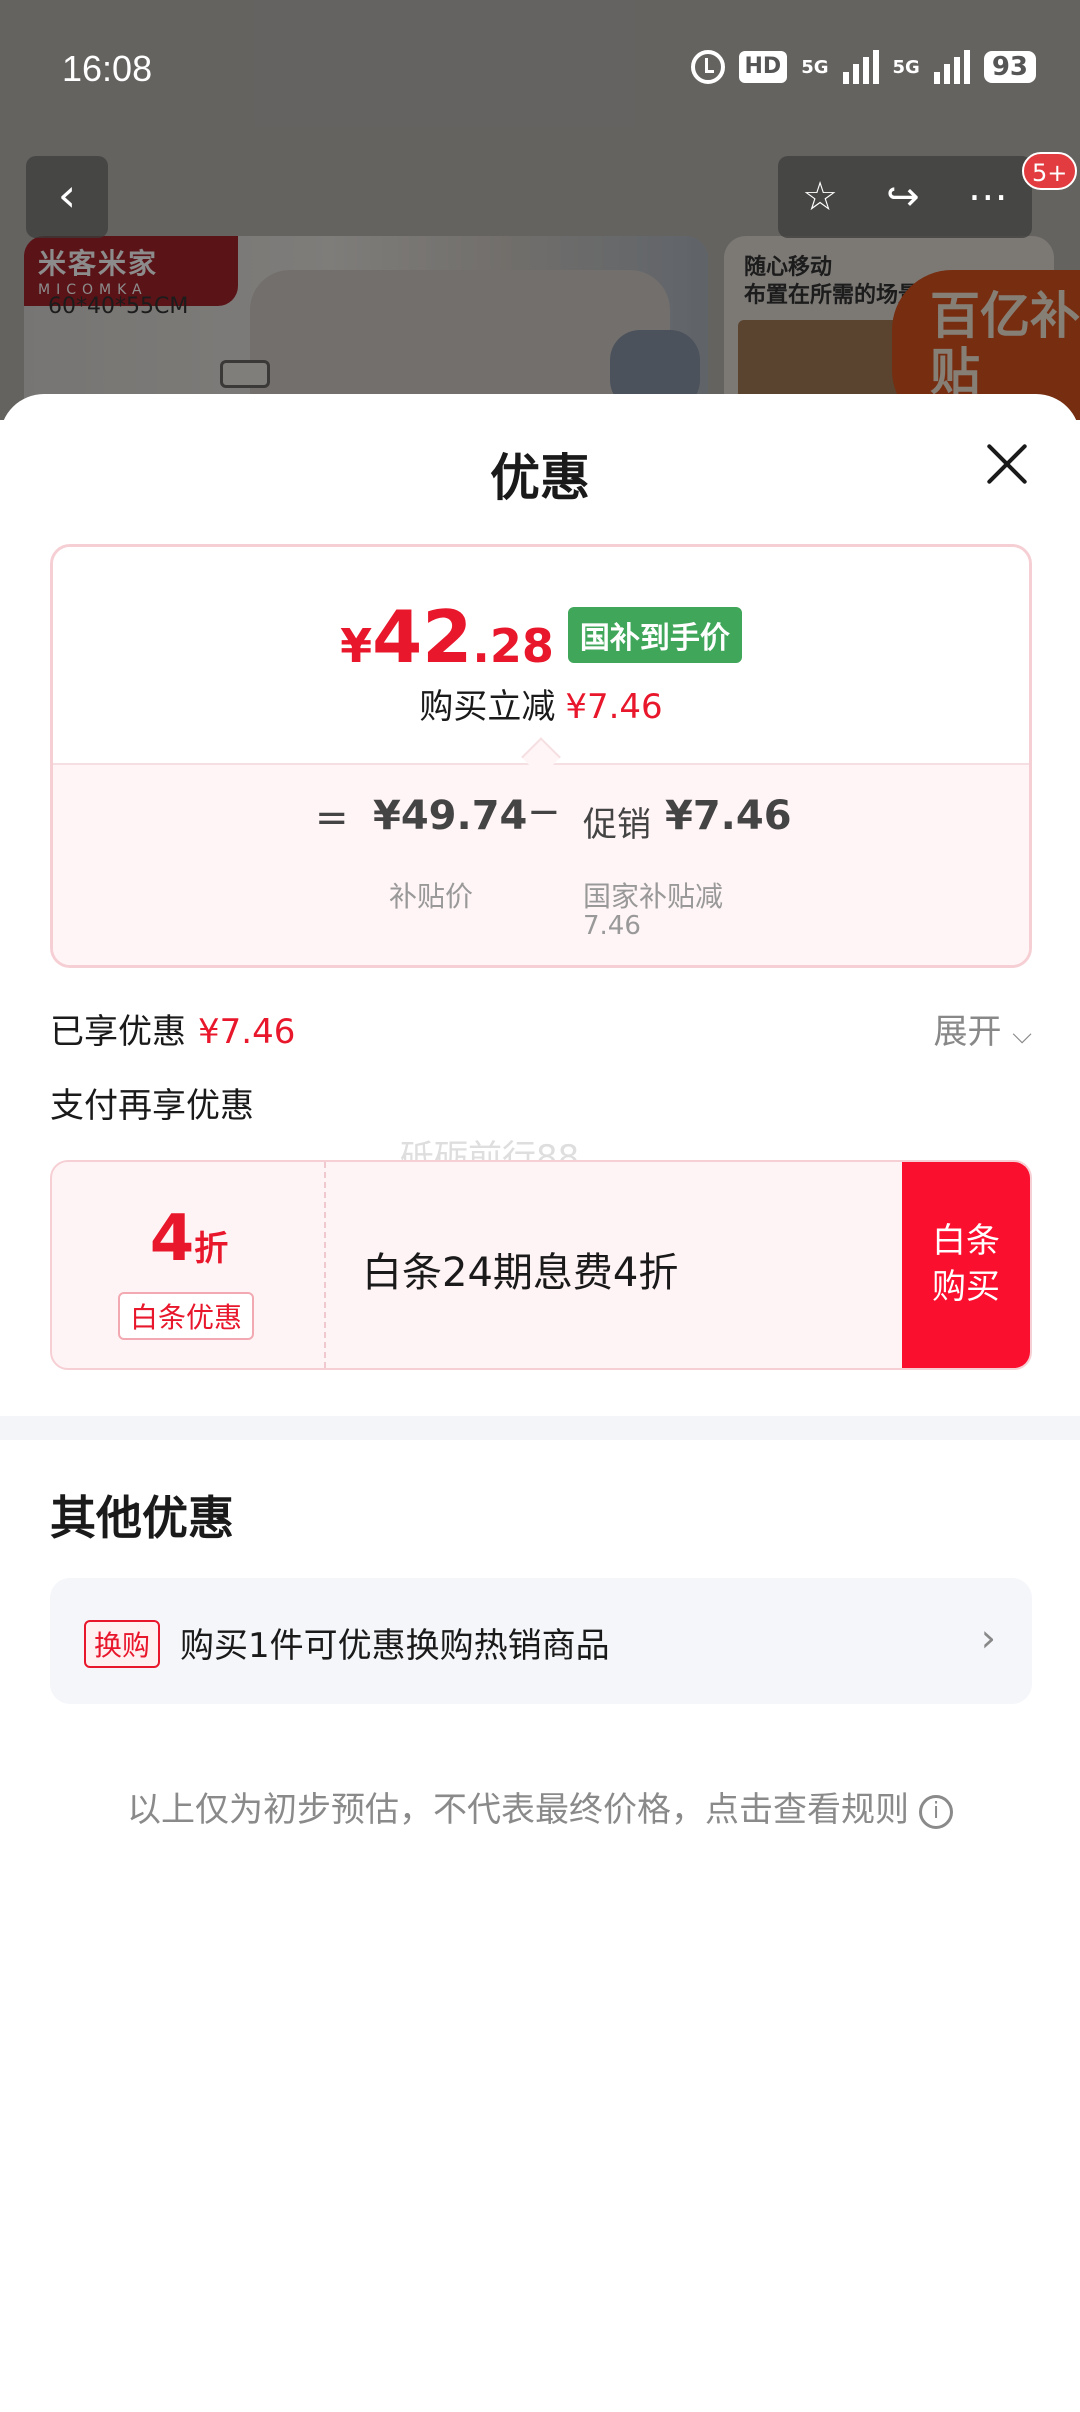  I want to click on coupon-value-block: 4折 白条优惠, so click(189, 1265).